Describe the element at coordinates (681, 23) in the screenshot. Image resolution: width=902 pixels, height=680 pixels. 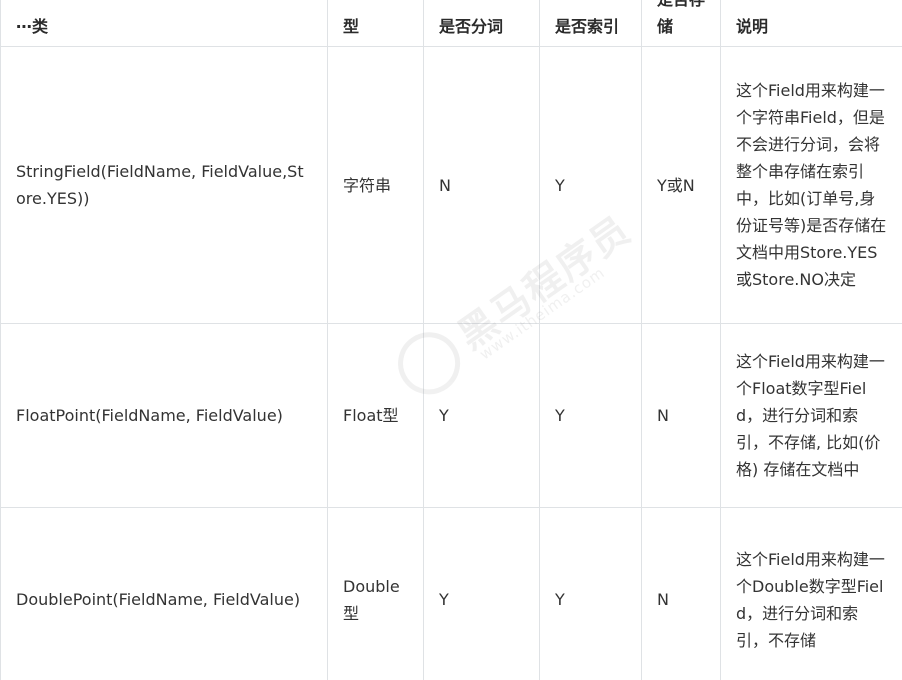
I see `header-stored: 是否存储` at that location.